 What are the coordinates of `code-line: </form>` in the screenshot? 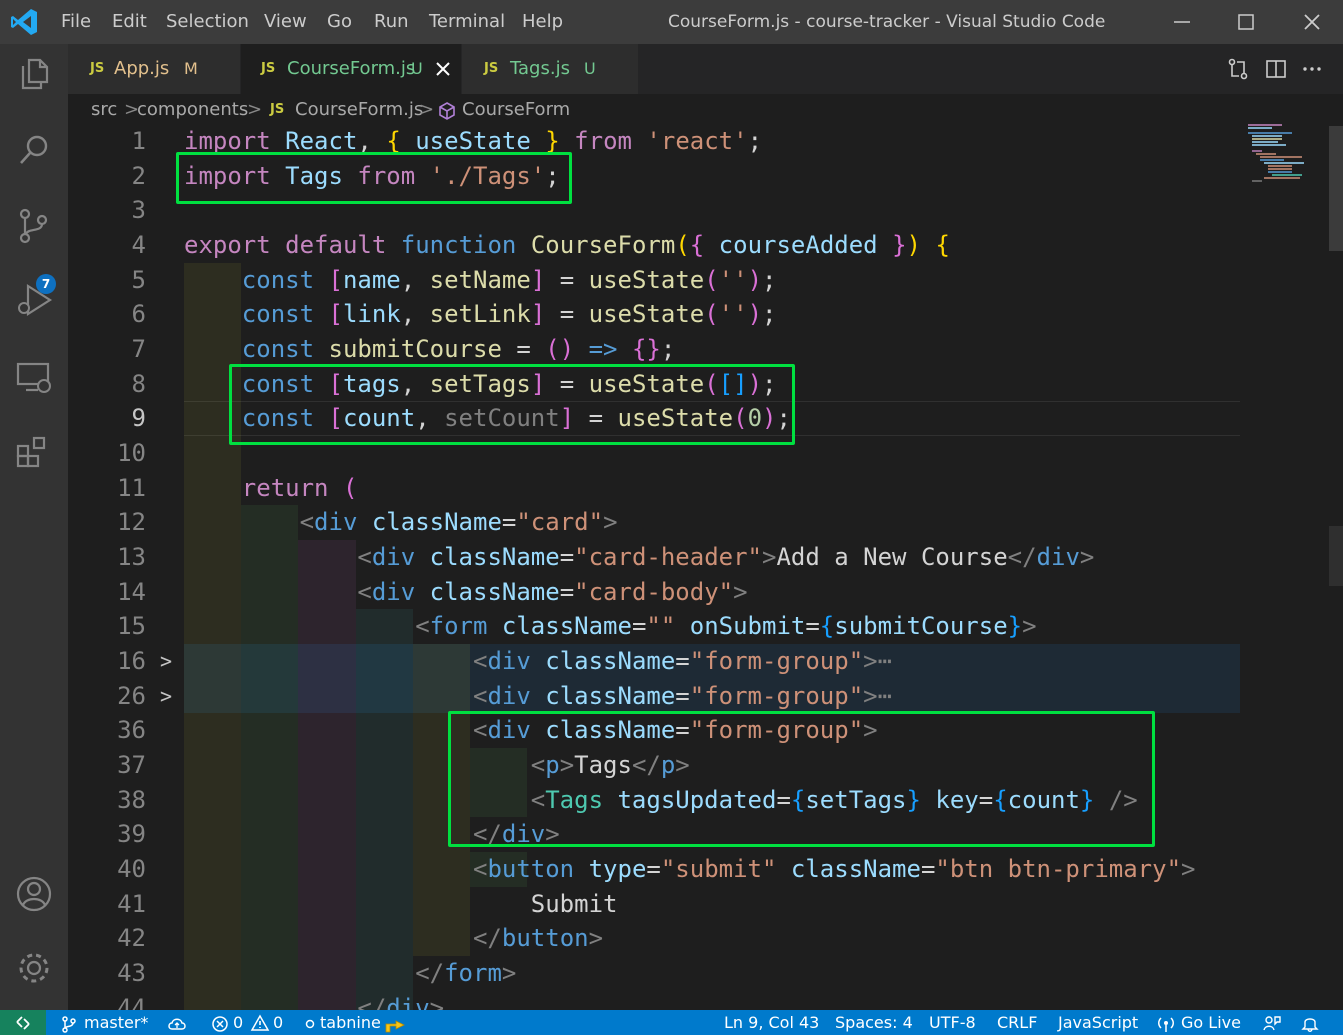 It's located at (350, 973).